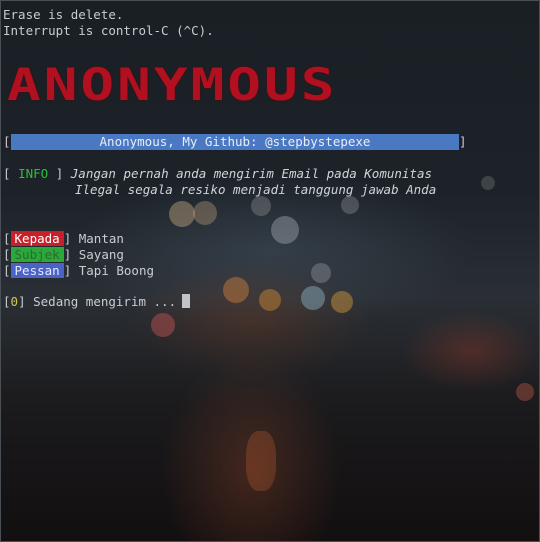 The width and height of the screenshot is (540, 542). Describe the element at coordinates (7, 141) in the screenshot. I see `banner-open-bracket: [` at that location.